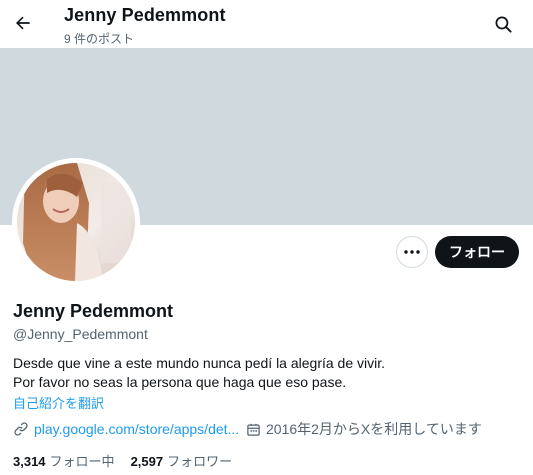 The height and width of the screenshot is (475, 533). Describe the element at coordinates (80, 334) in the screenshot. I see `profile-handle: @Jenny_Pedemmont` at that location.